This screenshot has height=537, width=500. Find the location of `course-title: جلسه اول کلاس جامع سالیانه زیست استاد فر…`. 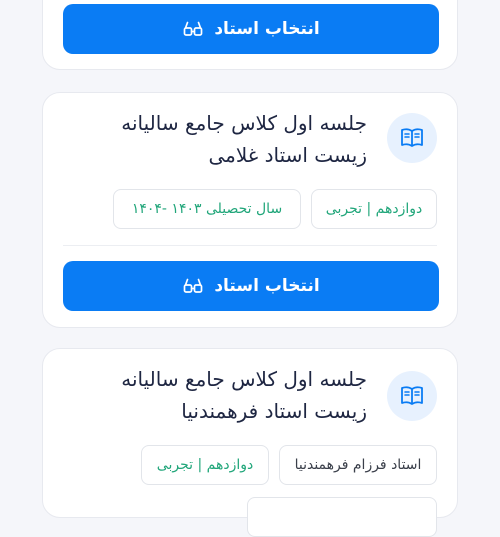

course-title: جلسه اول کلاس جامع سالیانه زیست استاد فر… is located at coordinates (227, 395).